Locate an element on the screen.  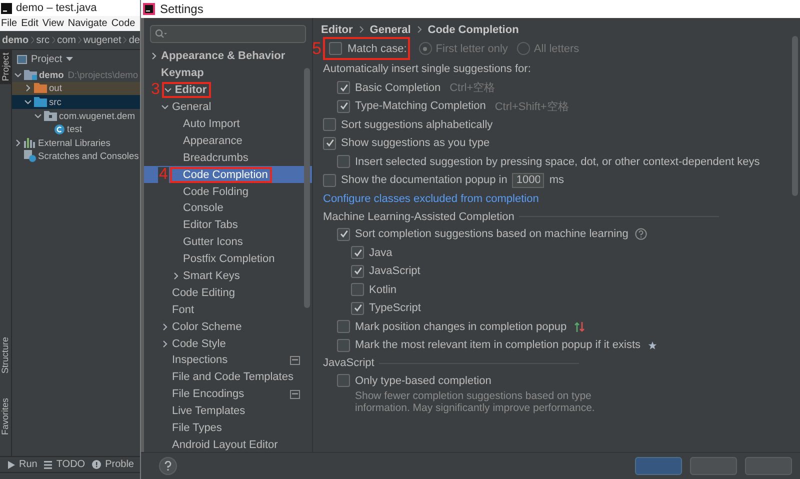
settings-tree-item: Code Style is located at coordinates (228, 343).